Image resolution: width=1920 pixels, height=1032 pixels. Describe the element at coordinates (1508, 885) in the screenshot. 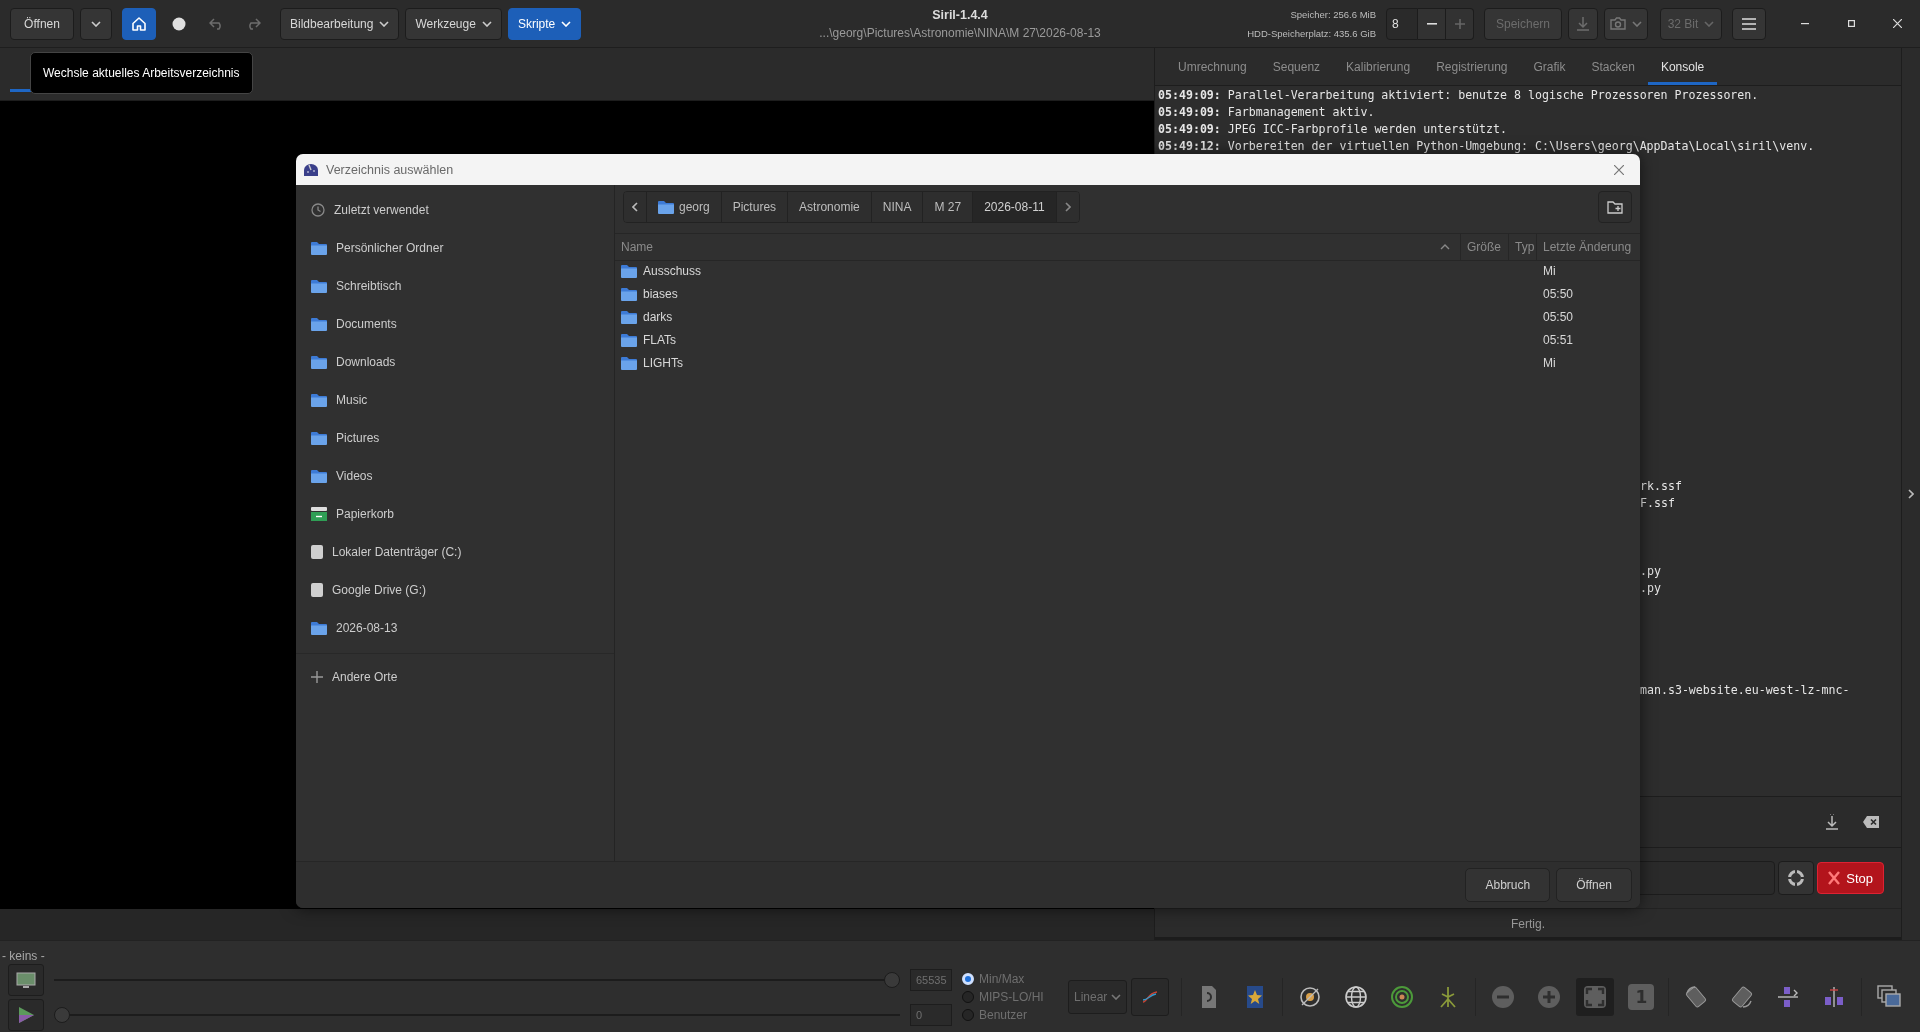

I see `dialog-button: Abbruch` at that location.